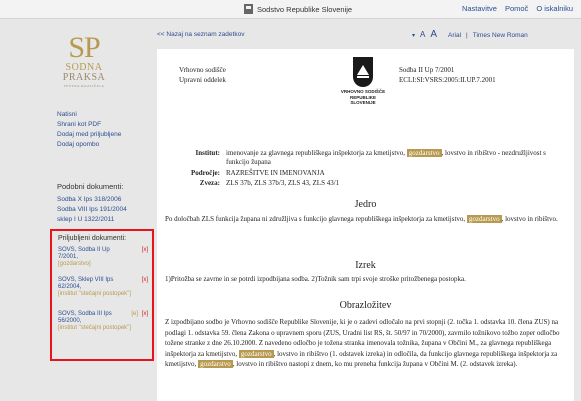  I want to click on logo-line2: PRAKSA, so click(84, 77).